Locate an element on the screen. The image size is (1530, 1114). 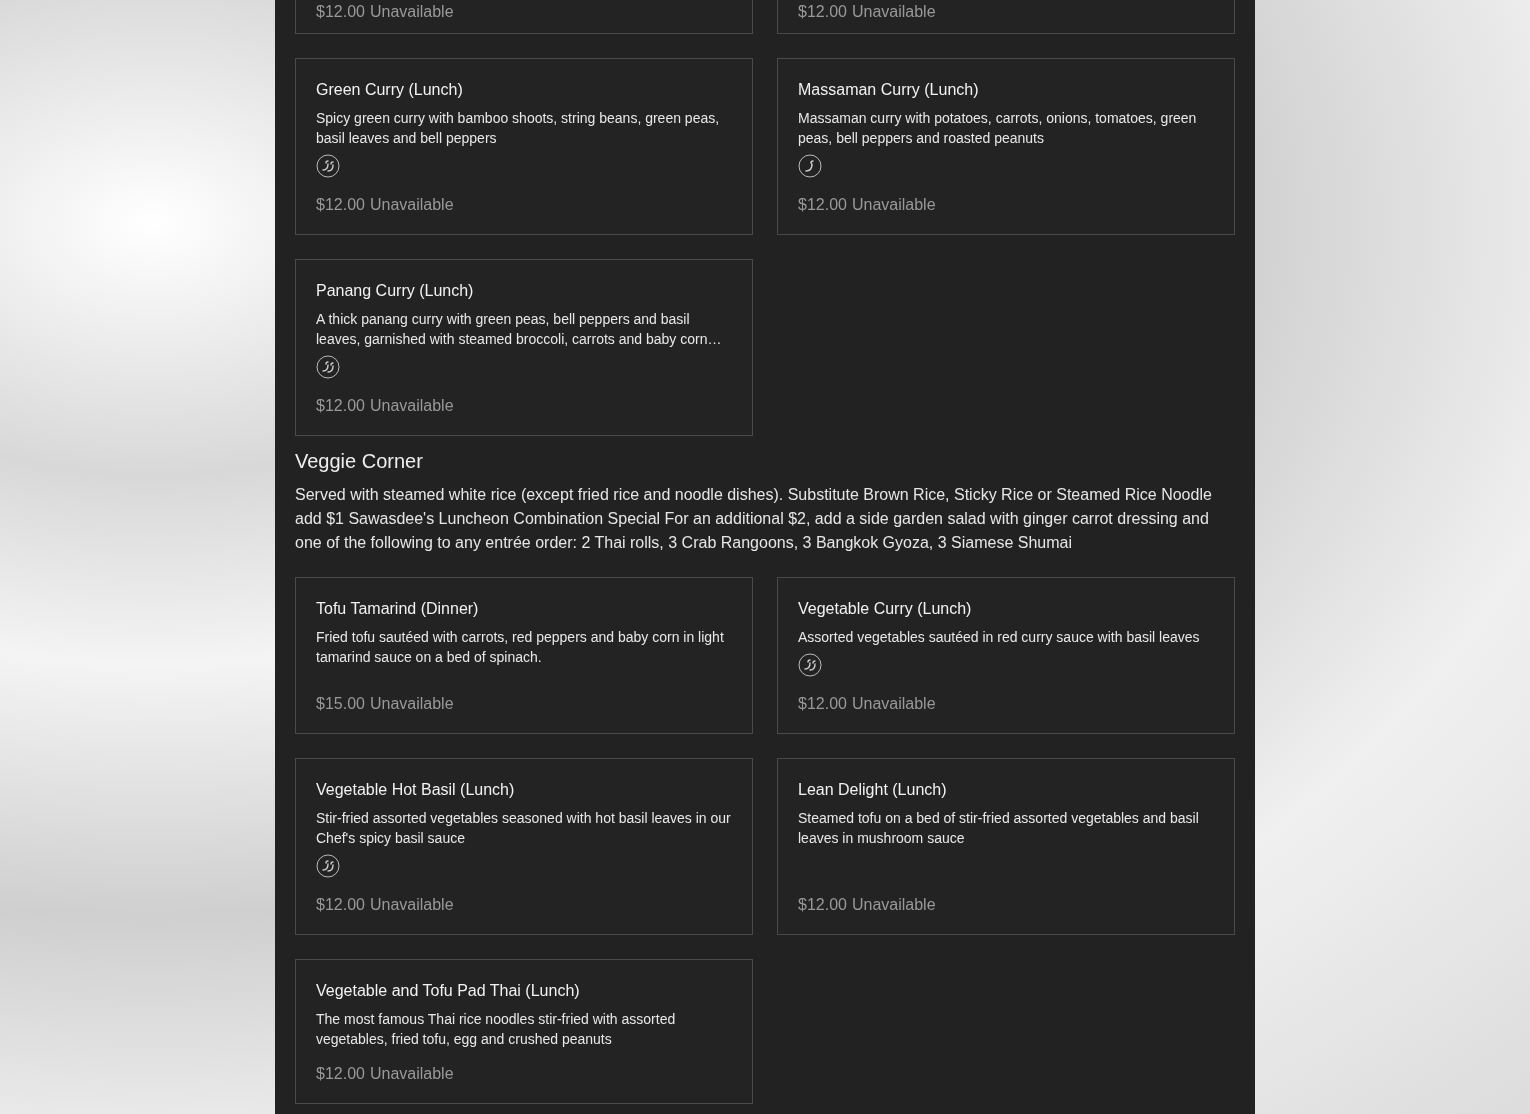
section-description: Served with steamed white rice (except fried rice and noodle dishes). Substitute Brown Rice, Sticky Rice or Steamed Rice Noodle add $1 Sawasdee's Luncheon Combination Special For an additional $2, add a side garden salad with ginger carrot dressing and one of the following to any entrée order: 2 Thai rolls, 3 Crab Rangoons, 3 Bangkok Gyoza, 3 Siamese Shumai is located at coordinates (754, 519).